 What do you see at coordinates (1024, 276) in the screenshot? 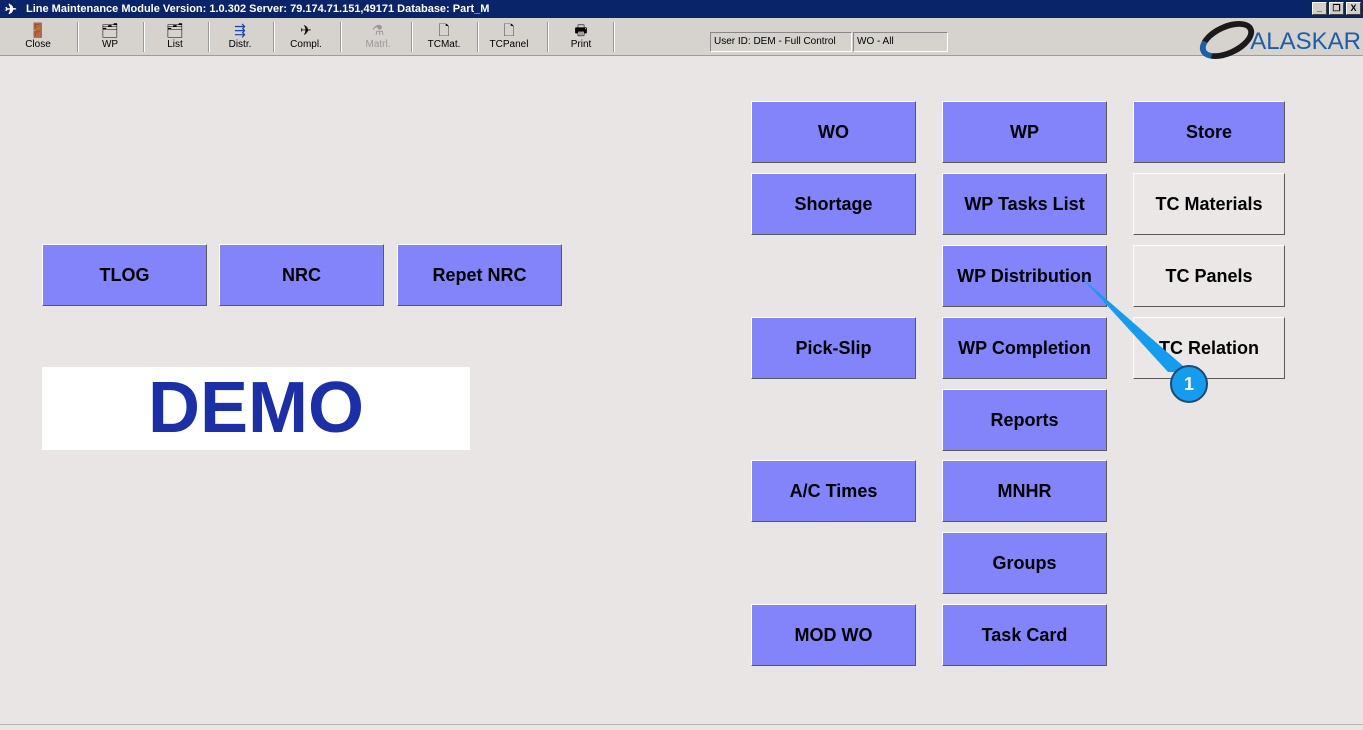
I see `wp-distribution-button: WP Distribution` at bounding box center [1024, 276].